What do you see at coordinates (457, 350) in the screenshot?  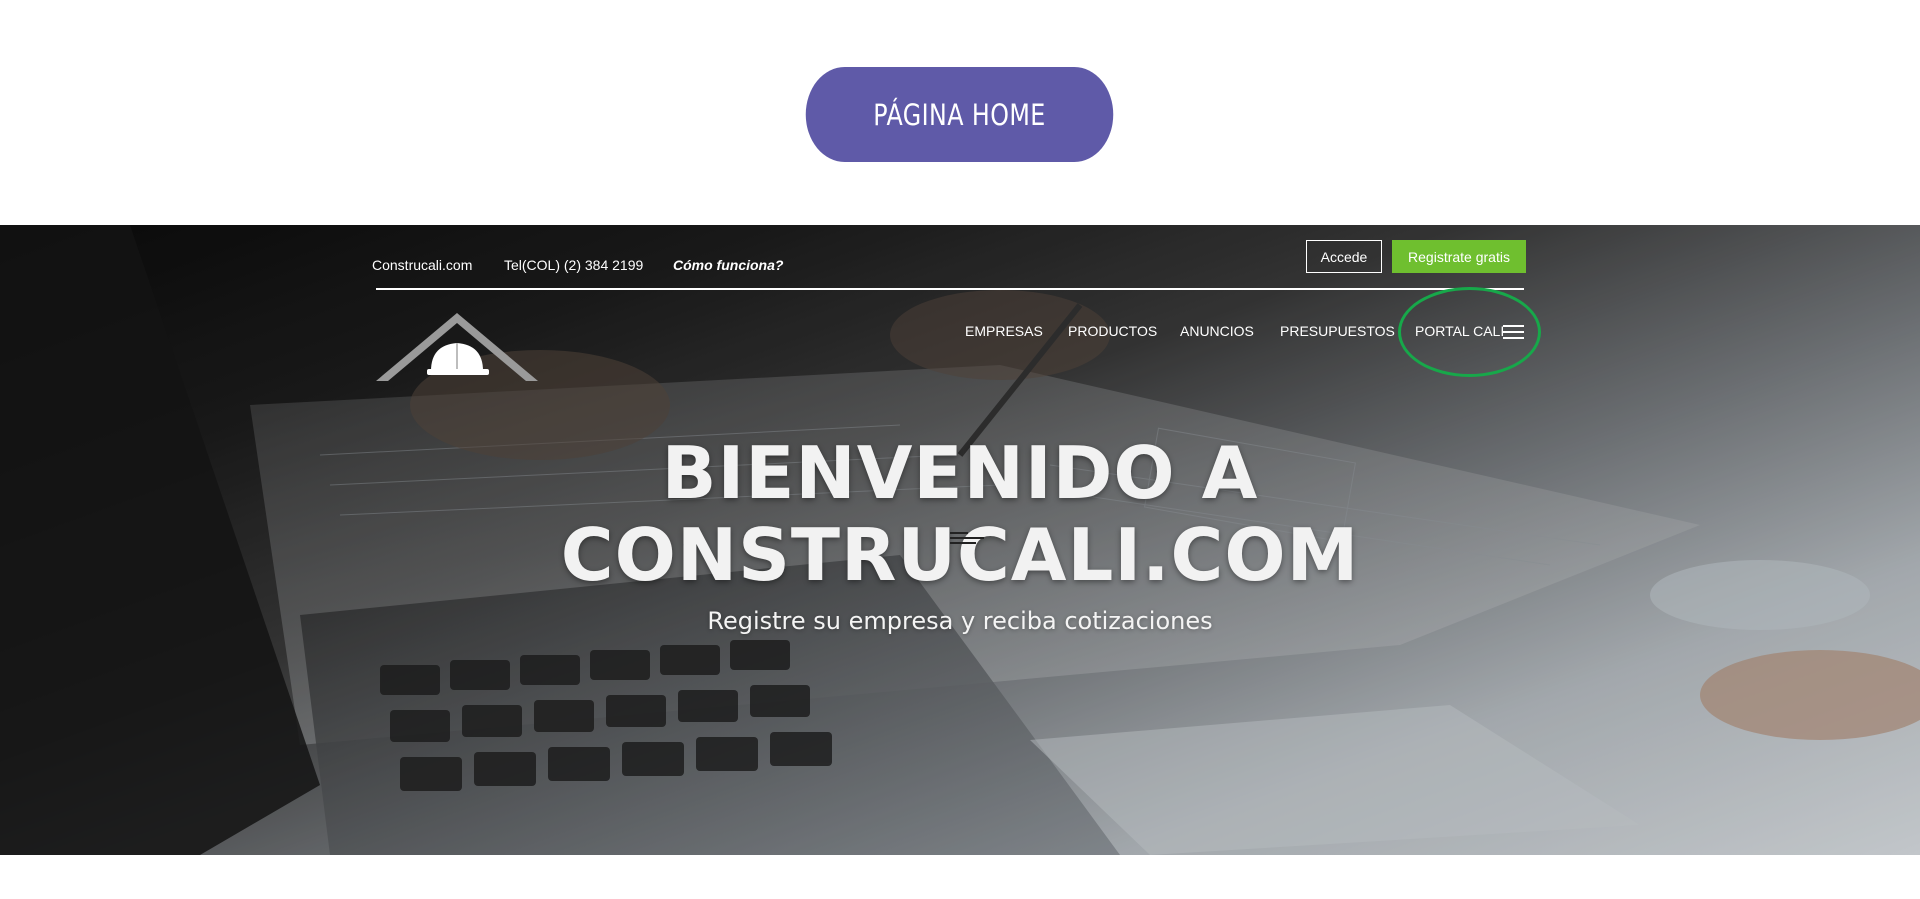 I see `helmet-logo-icon` at bounding box center [457, 350].